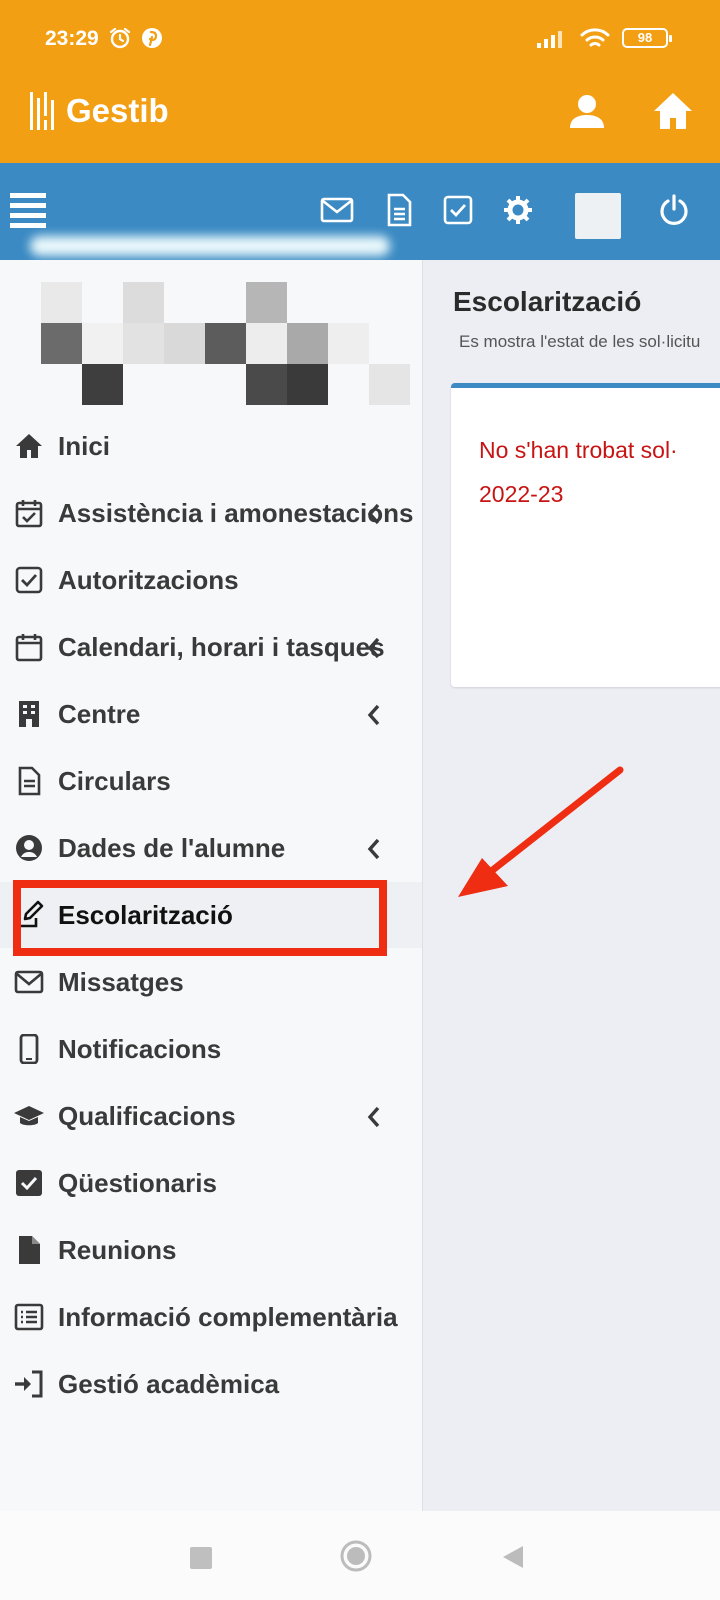 This screenshot has height=1600, width=720. I want to click on sidebar-item-autoritzacions: Autoritzacions, so click(211, 580).